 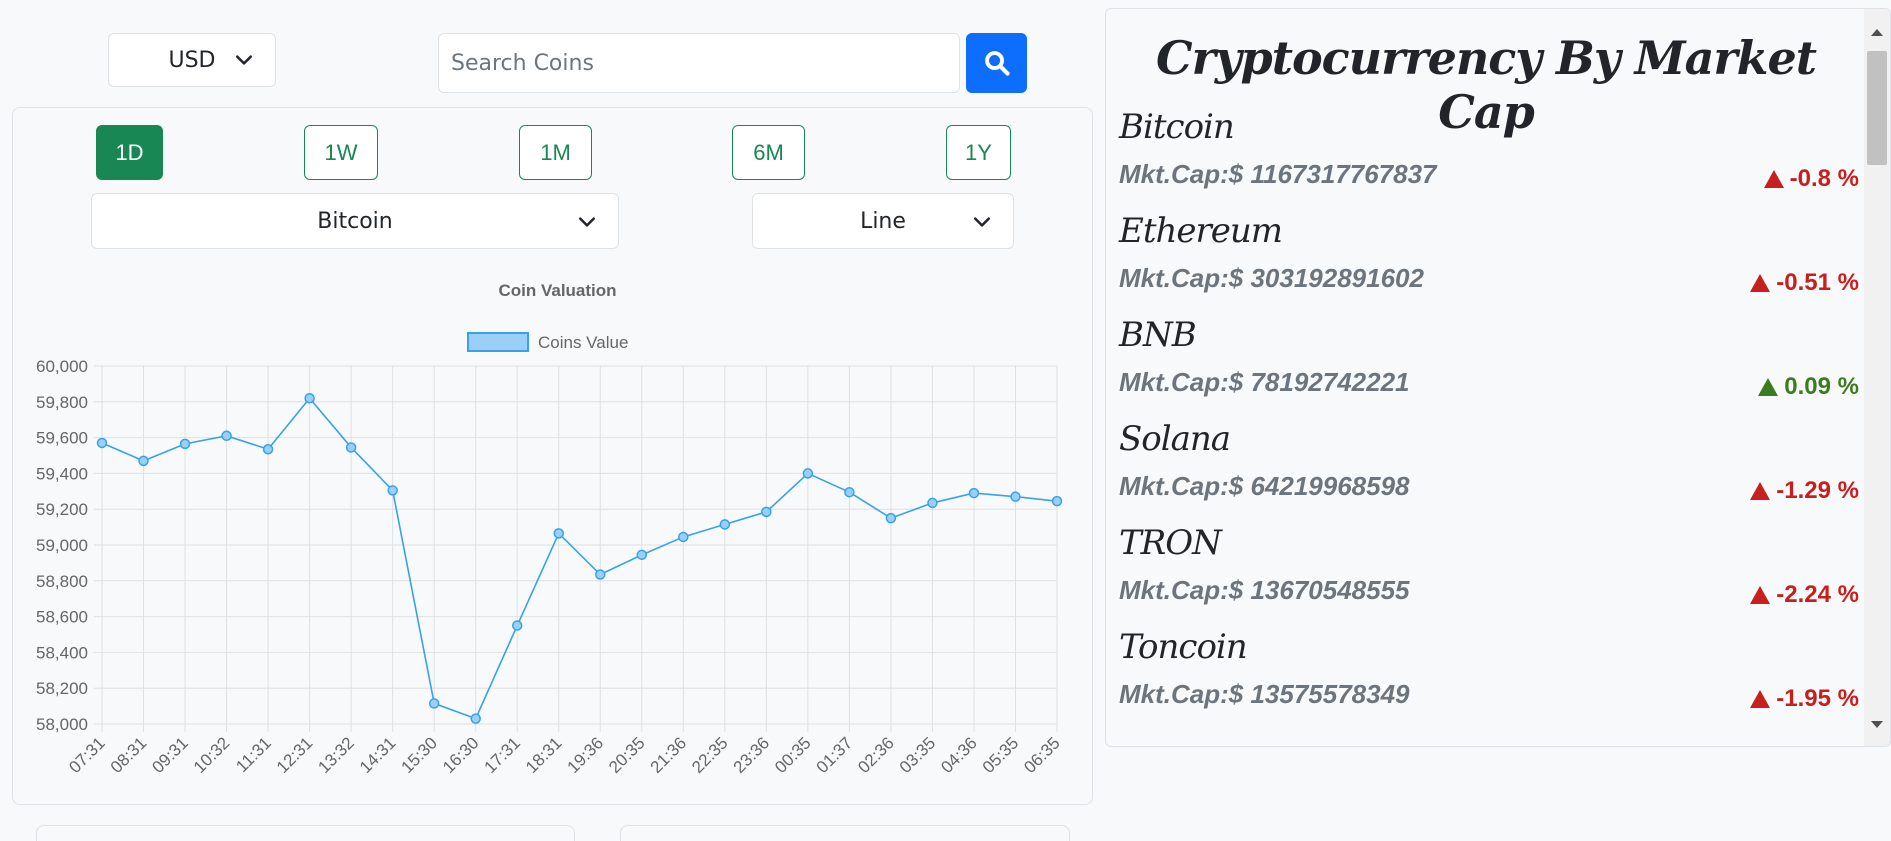 What do you see at coordinates (1804, 491) in the screenshot?
I see `coin-change: -1.29 %` at bounding box center [1804, 491].